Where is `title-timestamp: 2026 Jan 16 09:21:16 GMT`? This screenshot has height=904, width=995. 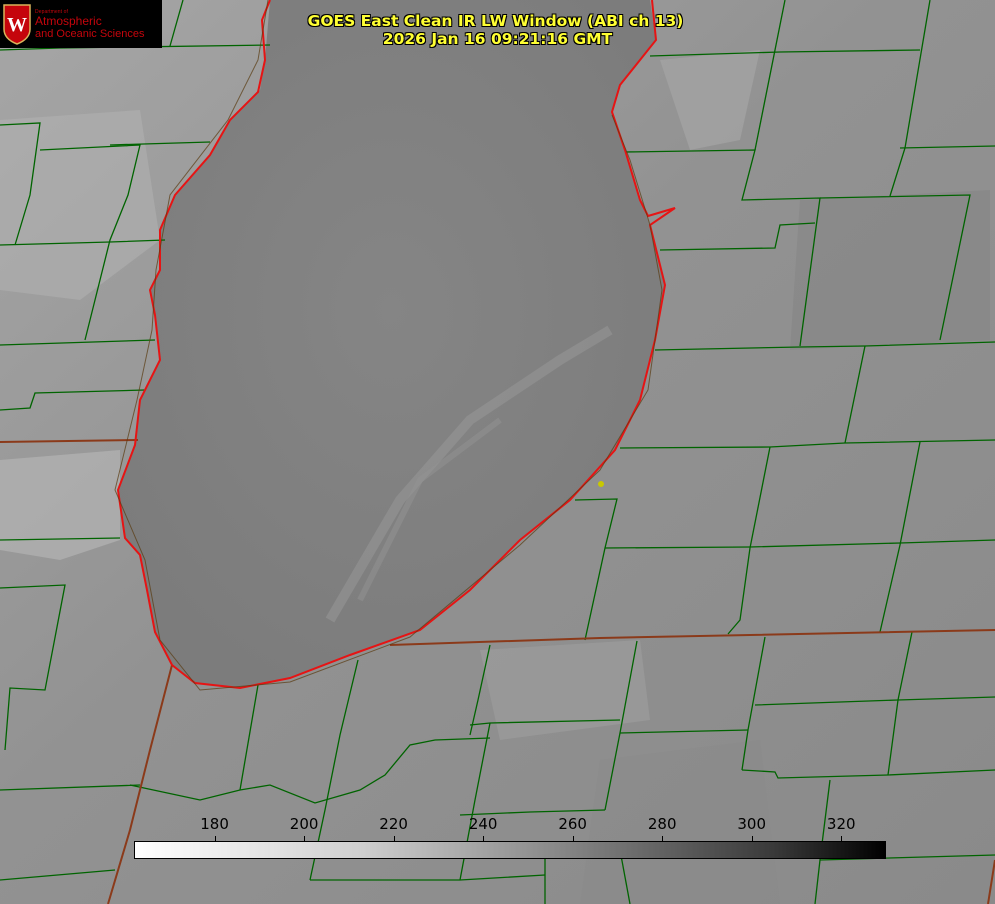 title-timestamp: 2026 Jan 16 09:21:16 GMT is located at coordinates (497, 39).